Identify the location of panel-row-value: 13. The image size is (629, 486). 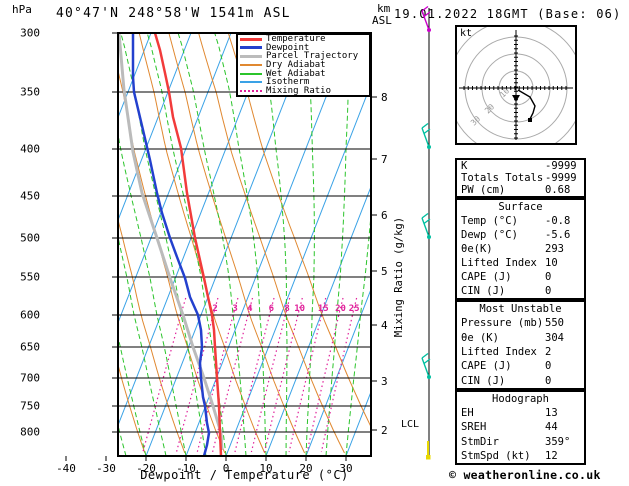
(551, 413).